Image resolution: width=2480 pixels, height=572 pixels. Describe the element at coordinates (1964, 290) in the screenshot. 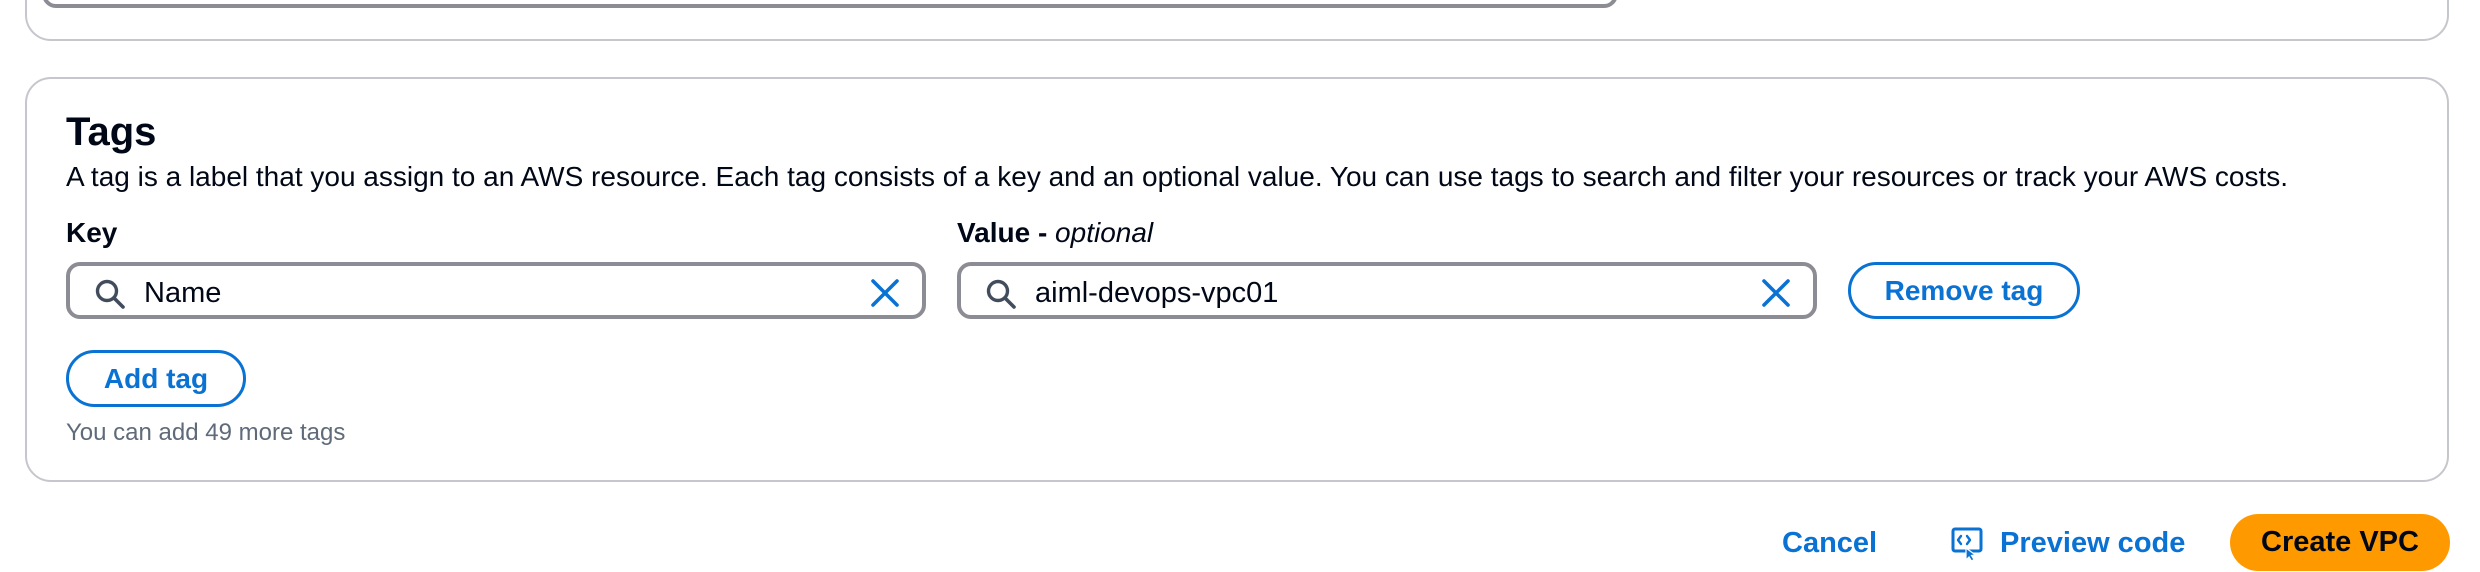

I see `remove-tag-button: Remove tag` at that location.